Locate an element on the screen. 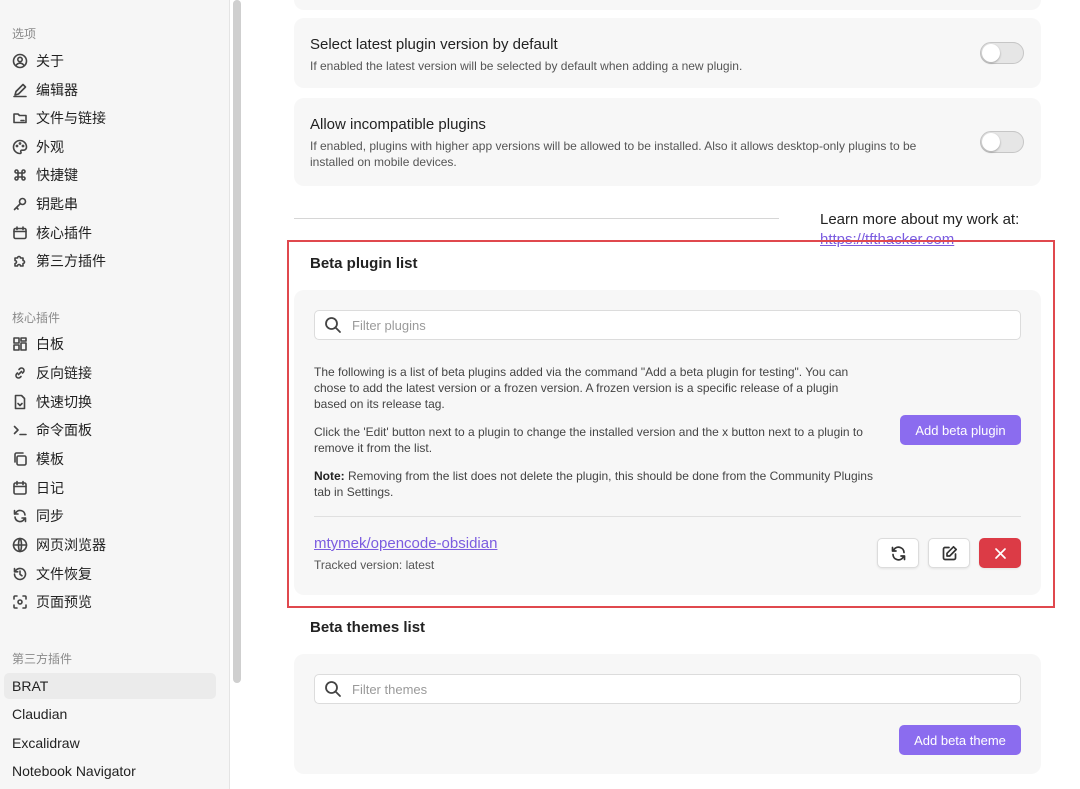 The width and height of the screenshot is (1080, 789). edit-plugin-button is located at coordinates (949, 553).